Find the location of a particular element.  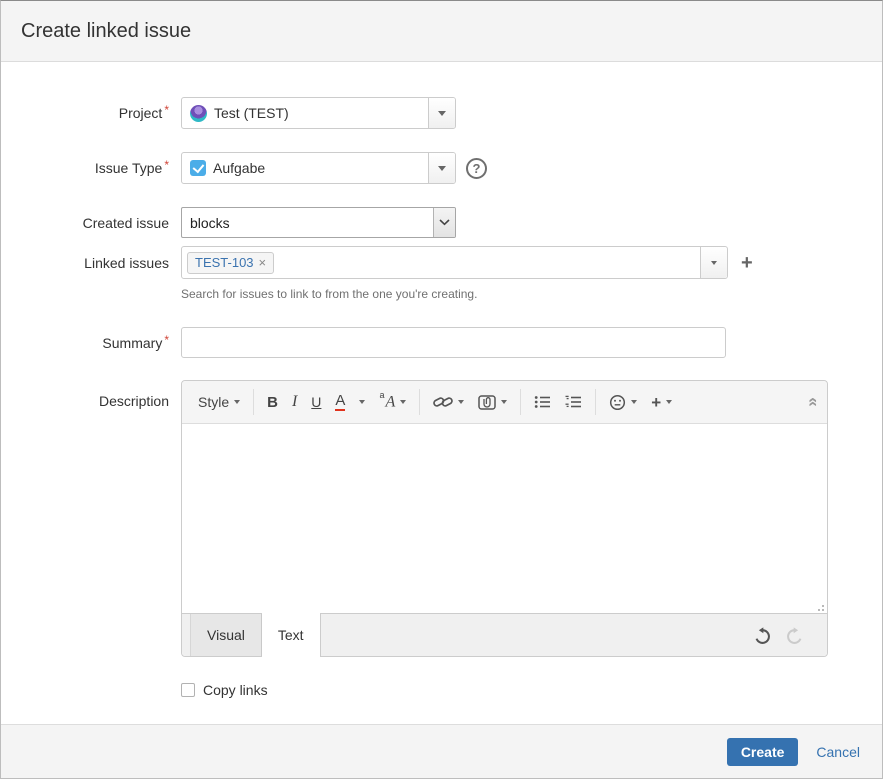

task-type-icon is located at coordinates (198, 168).